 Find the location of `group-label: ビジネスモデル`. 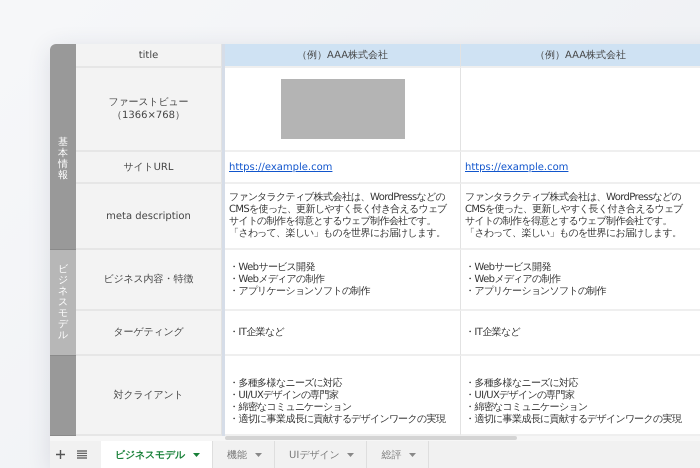

group-label: ビジネスモデル is located at coordinates (63, 303).